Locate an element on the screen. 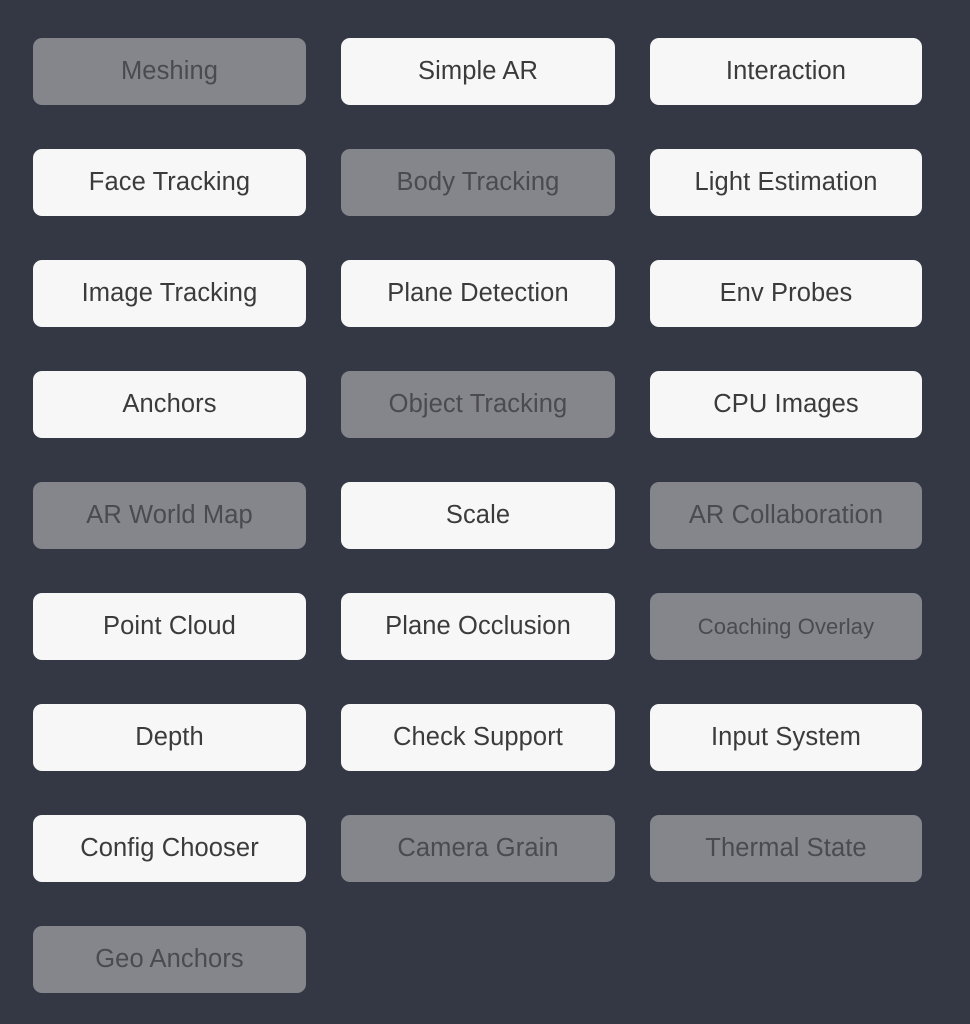 Image resolution: width=970 pixels, height=1024 pixels. scene-button-config-chooser: Config Chooser is located at coordinates (169, 848).